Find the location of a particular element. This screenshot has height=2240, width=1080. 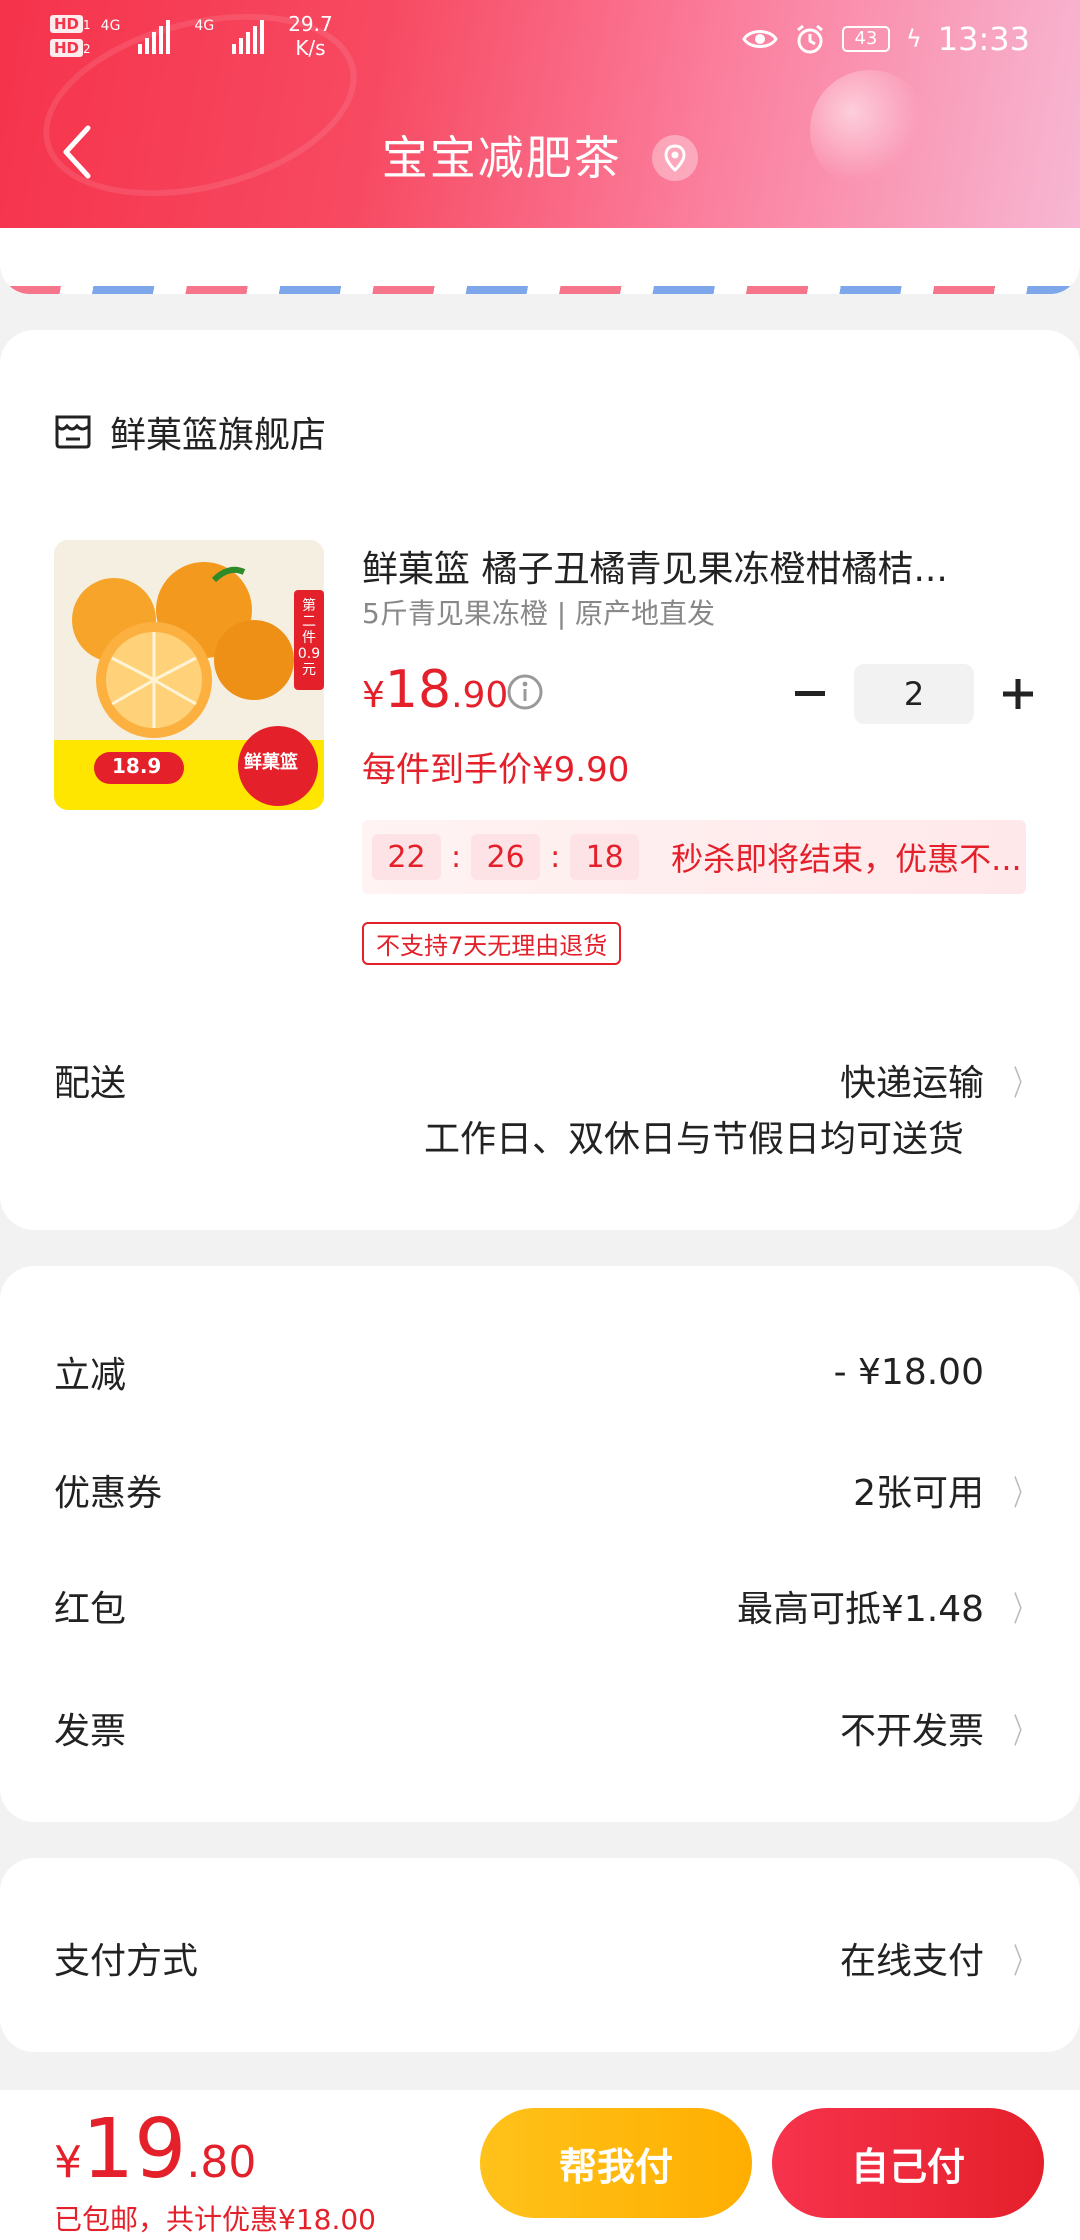

page-title: 宝宝减肥茶 is located at coordinates (540, 155).